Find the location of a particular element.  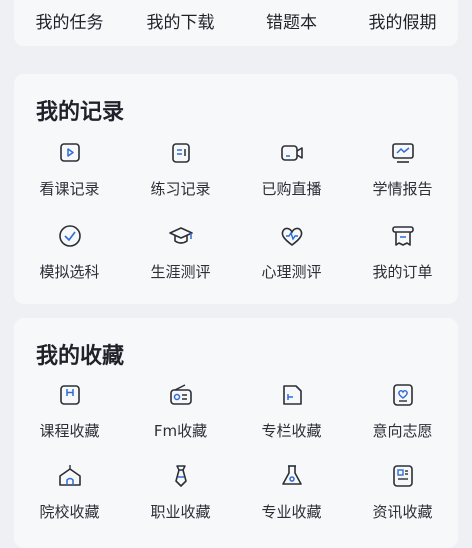

my-holiday-button: 我的假期 is located at coordinates (402, 20).